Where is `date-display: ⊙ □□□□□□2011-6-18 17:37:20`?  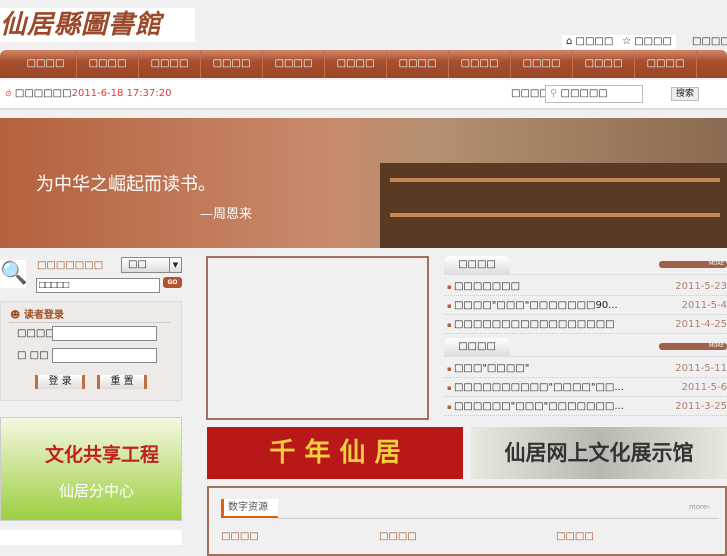
date-display: ⊙ □□□□□□2011-6-18 17:37:20 is located at coordinates (88, 93).